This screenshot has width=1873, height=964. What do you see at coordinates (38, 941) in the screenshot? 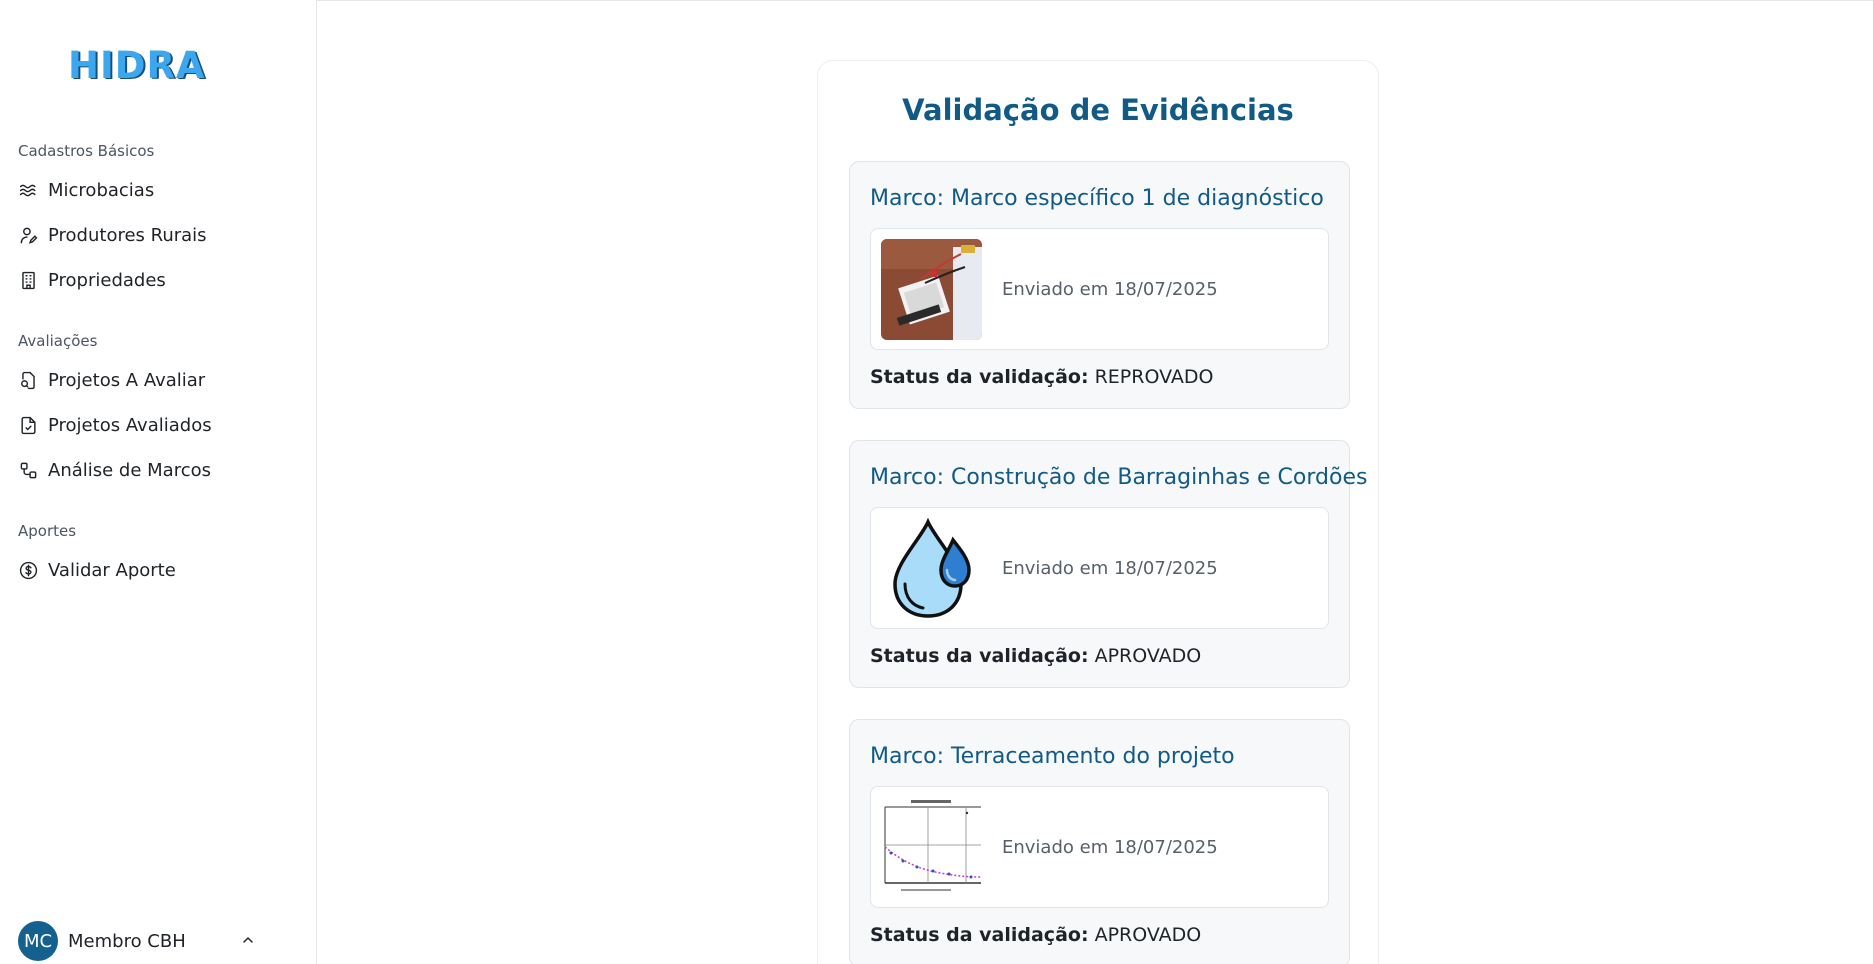
I see `avatar: MC` at bounding box center [38, 941].